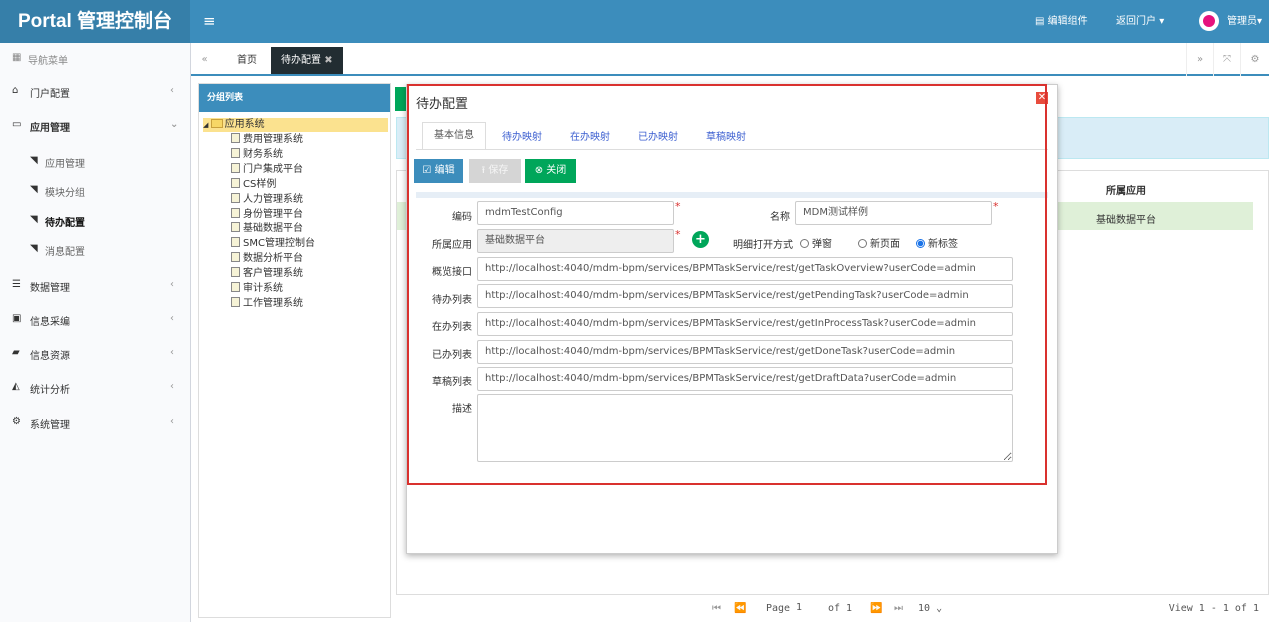 This screenshot has width=1269, height=622. What do you see at coordinates (253, 184) in the screenshot?
I see `tree-node: CS样例` at bounding box center [253, 184].